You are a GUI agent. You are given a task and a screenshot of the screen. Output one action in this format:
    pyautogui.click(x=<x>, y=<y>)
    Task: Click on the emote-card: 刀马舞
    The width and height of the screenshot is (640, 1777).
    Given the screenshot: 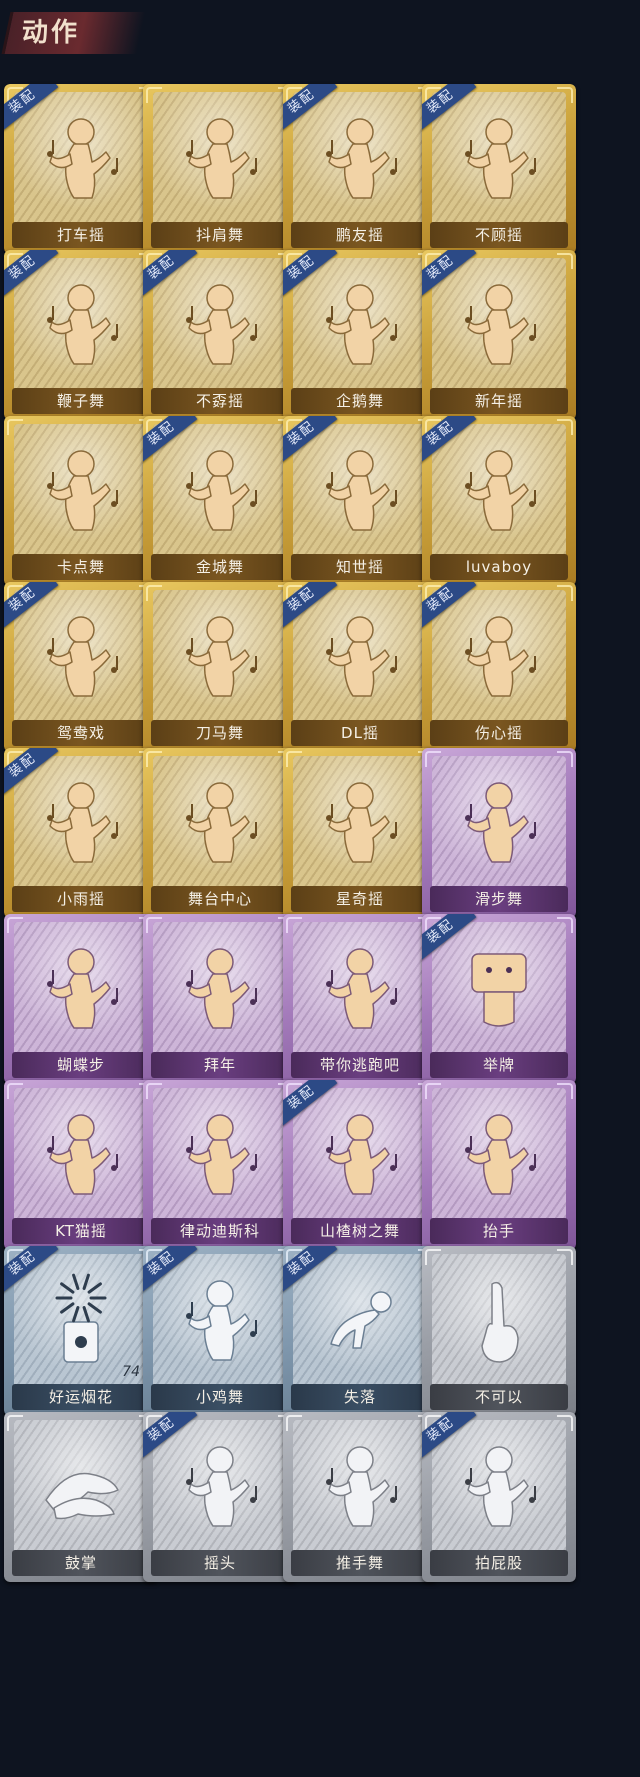 What is the action you would take?
    pyautogui.click(x=220, y=667)
    